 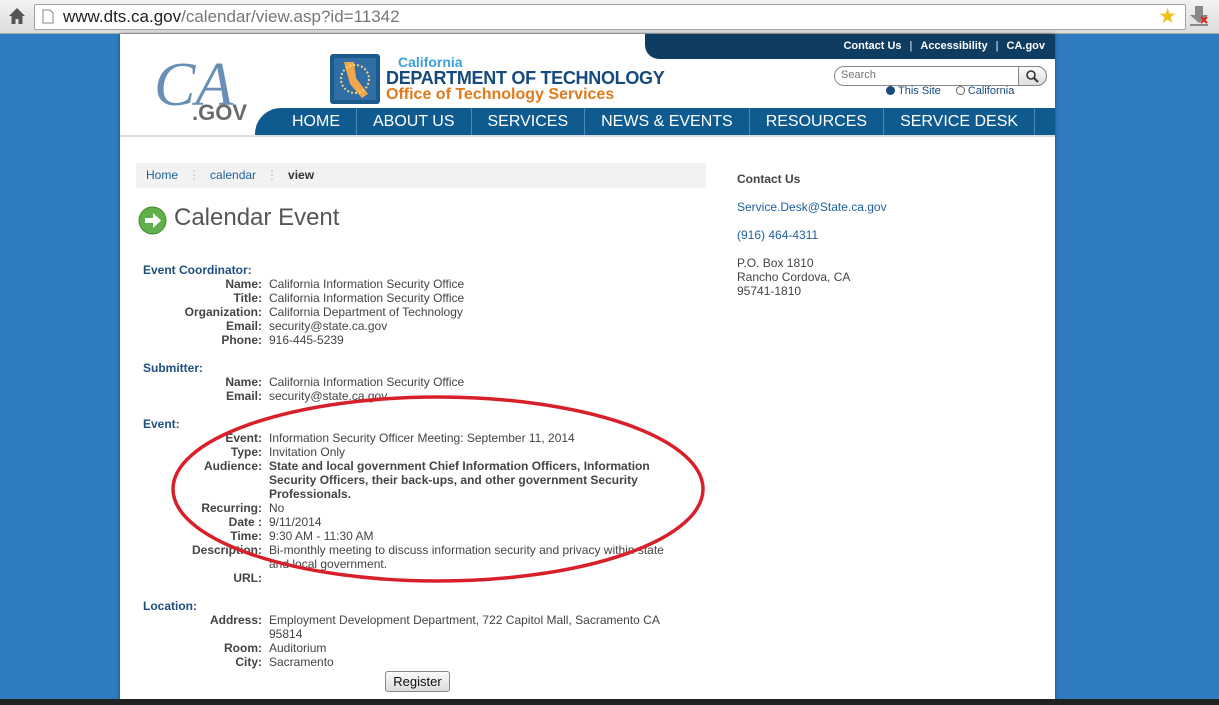 I want to click on field-label: Title:, so click(x=247, y=298).